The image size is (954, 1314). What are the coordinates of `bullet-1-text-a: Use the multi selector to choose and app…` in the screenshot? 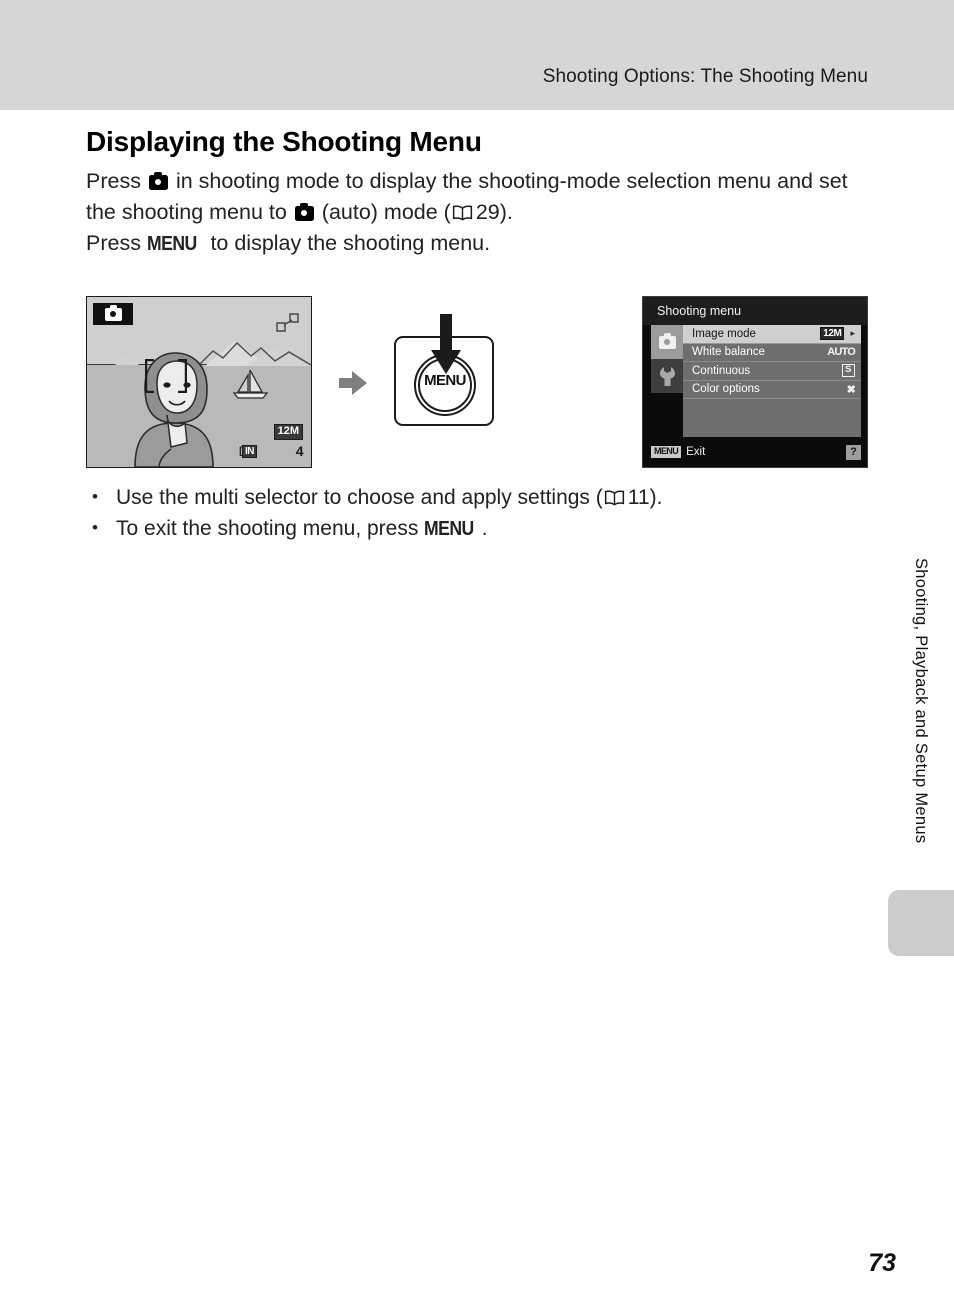 It's located at (359, 497).